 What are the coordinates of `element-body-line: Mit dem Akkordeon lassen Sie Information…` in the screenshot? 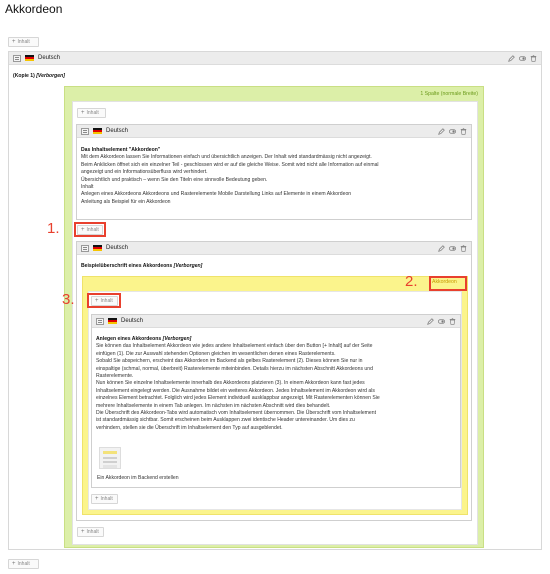 It's located at (226, 157).